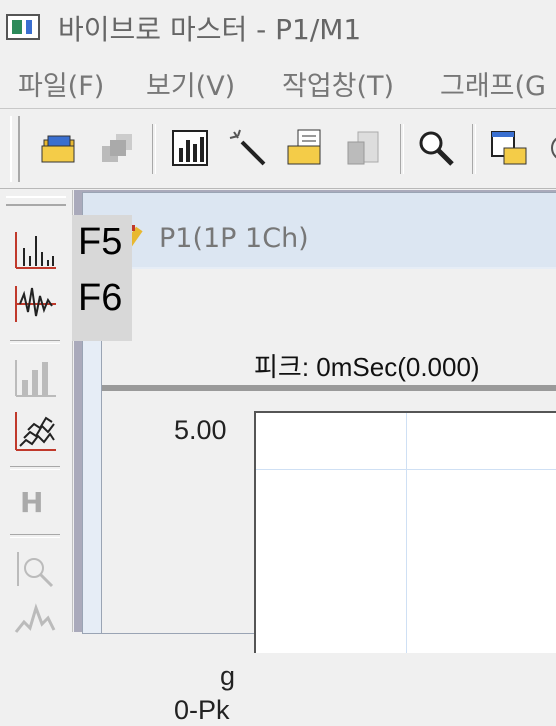 This screenshot has height=726, width=556. Describe the element at coordinates (35, 377) in the screenshot. I see `bar-chart-disabled-icon` at that location.